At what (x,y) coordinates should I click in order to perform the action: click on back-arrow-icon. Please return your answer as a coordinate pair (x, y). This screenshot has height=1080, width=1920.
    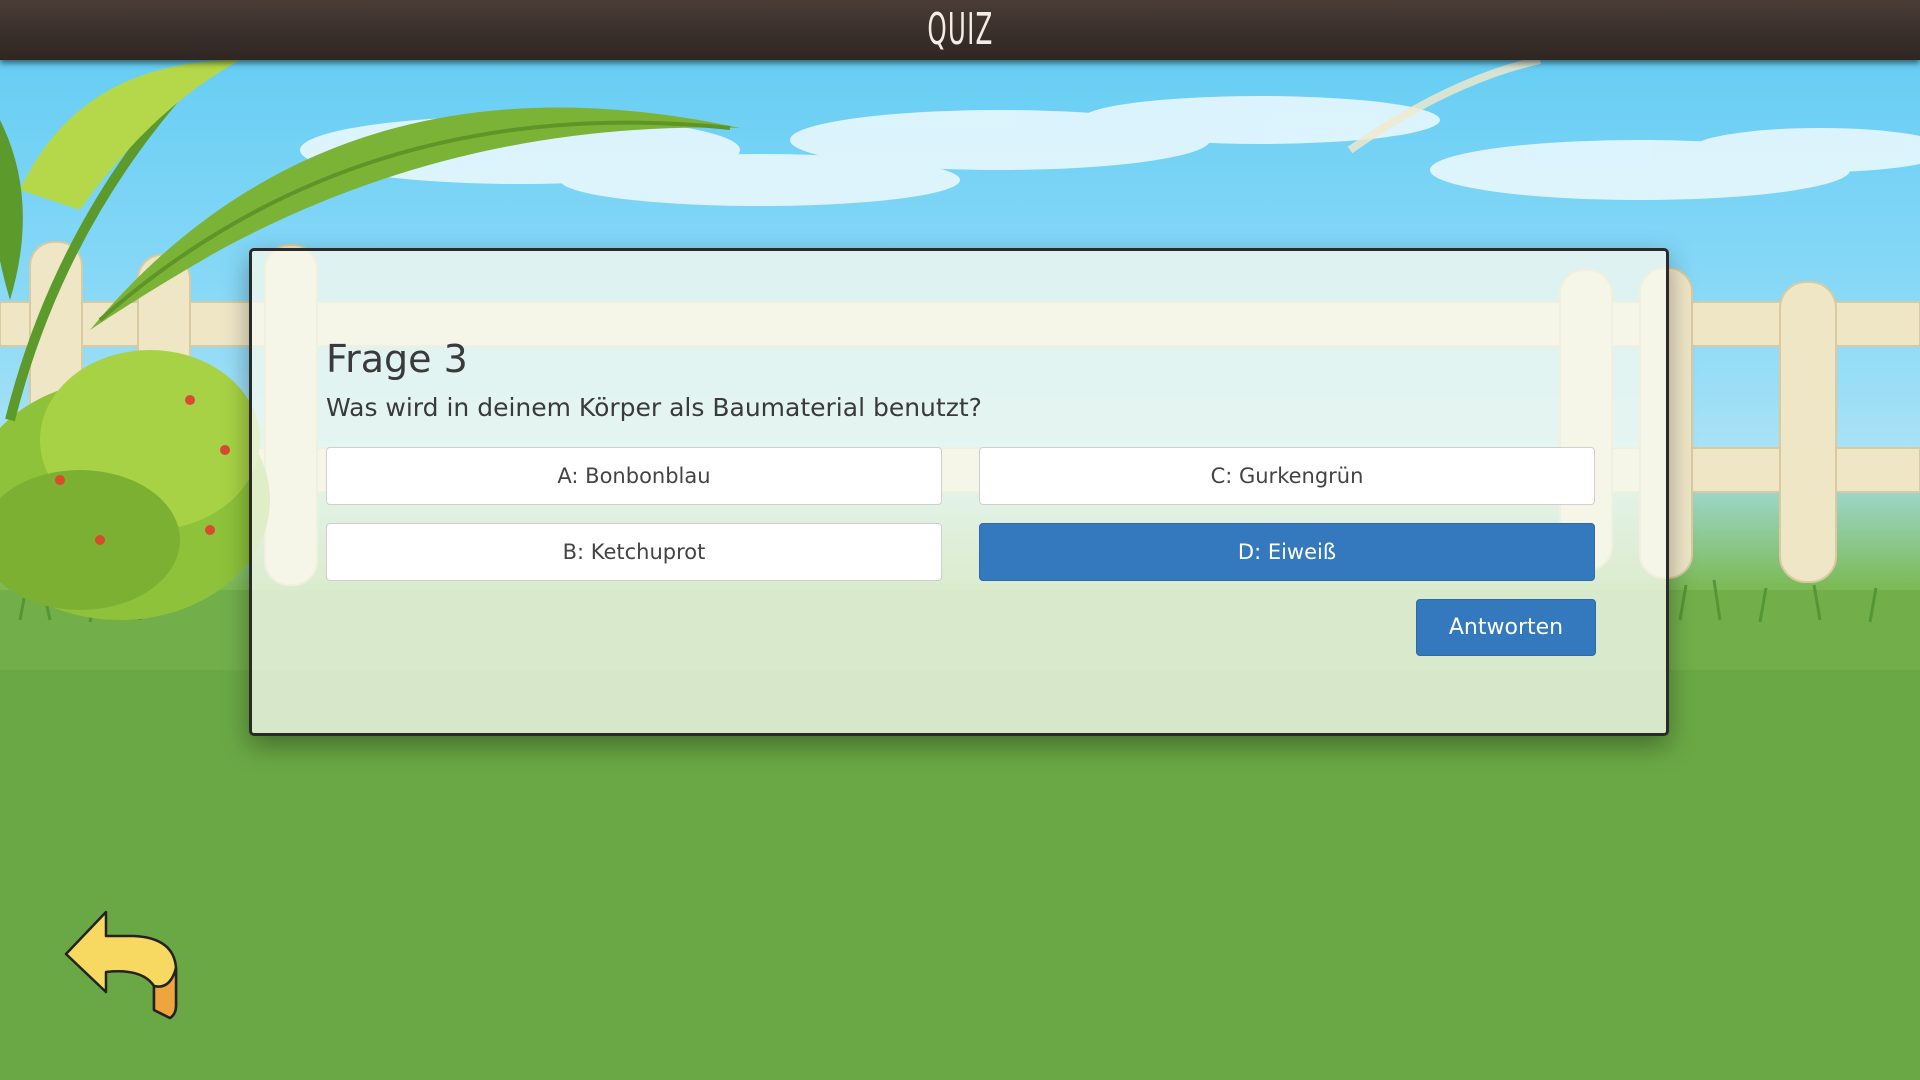
    Looking at the image, I should click on (121, 965).